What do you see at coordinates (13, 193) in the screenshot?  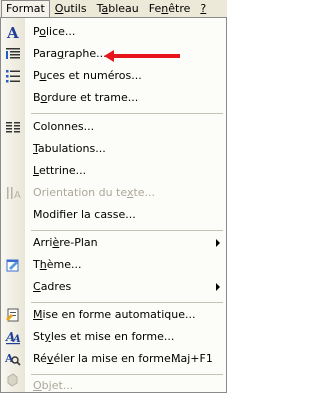 I see `text-direction-icon: A` at bounding box center [13, 193].